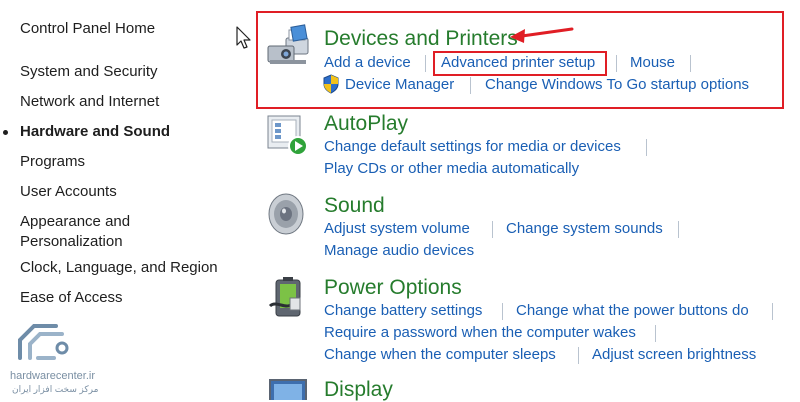  Describe the element at coordinates (243, 37) in the screenshot. I see `mouse-cursor-icon` at that location.